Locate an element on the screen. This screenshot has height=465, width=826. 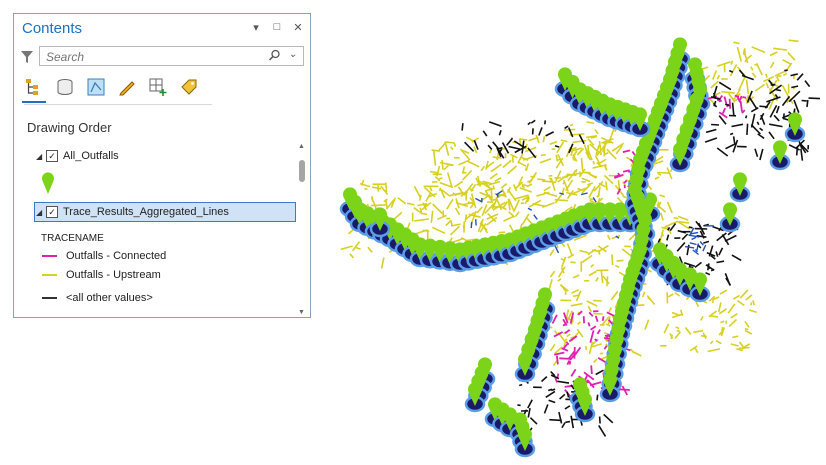
list-by-editing-icon is located at coordinates (127, 87).